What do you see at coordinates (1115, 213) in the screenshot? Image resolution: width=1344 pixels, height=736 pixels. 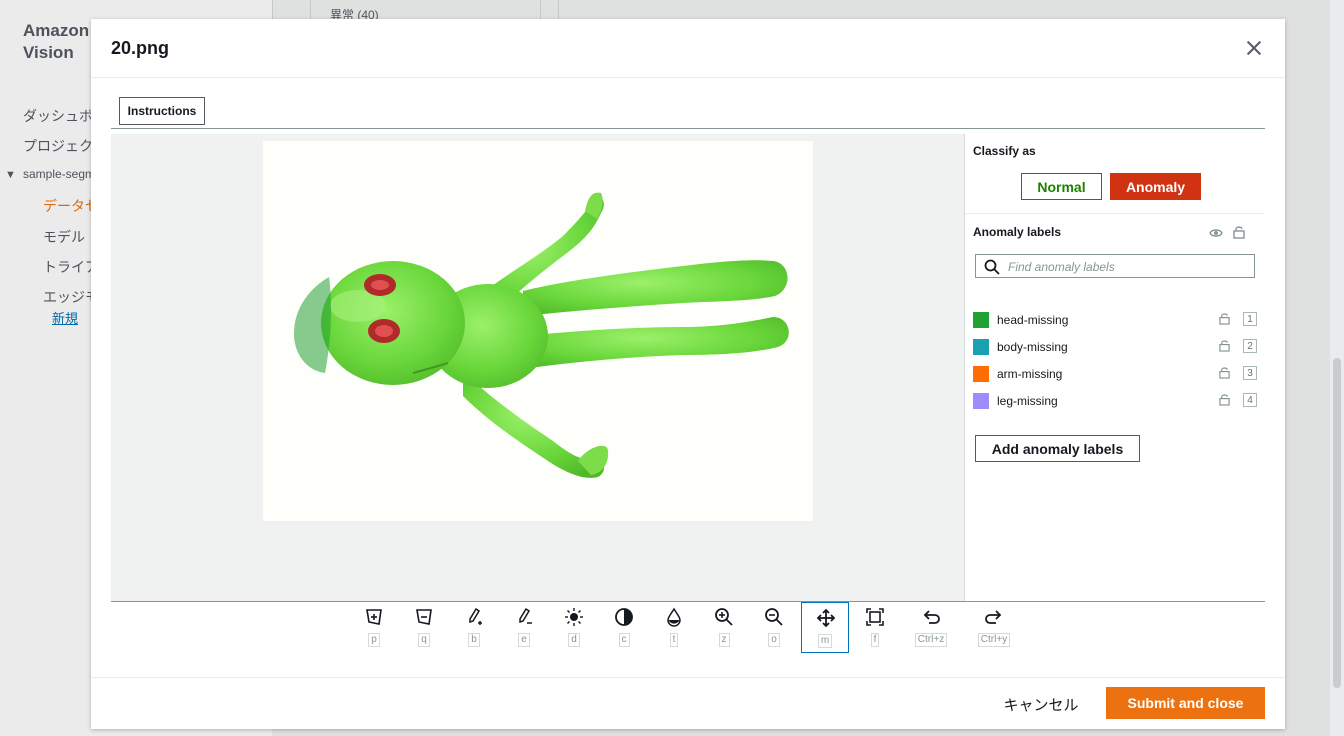 I see `divider` at bounding box center [1115, 213].